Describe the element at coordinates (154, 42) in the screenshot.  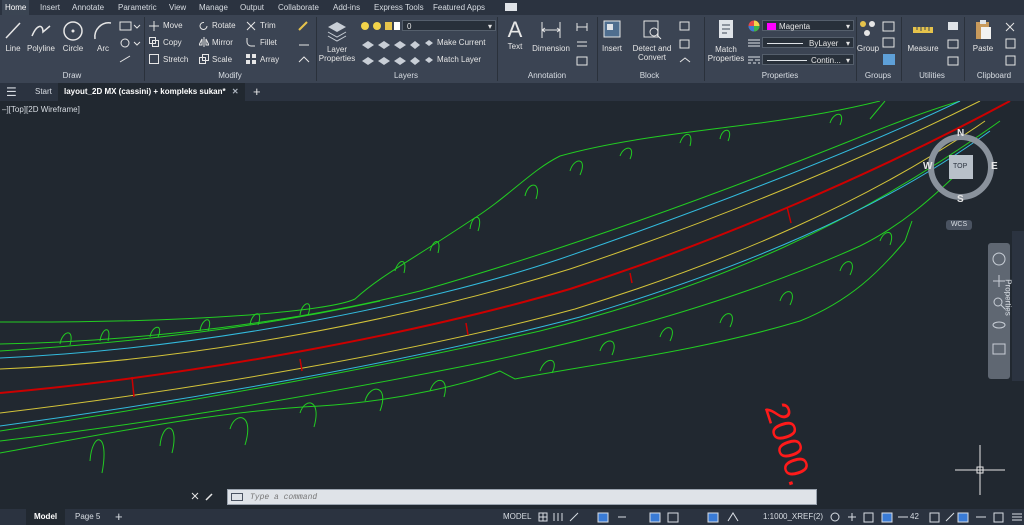
I see `copy-icon` at that location.